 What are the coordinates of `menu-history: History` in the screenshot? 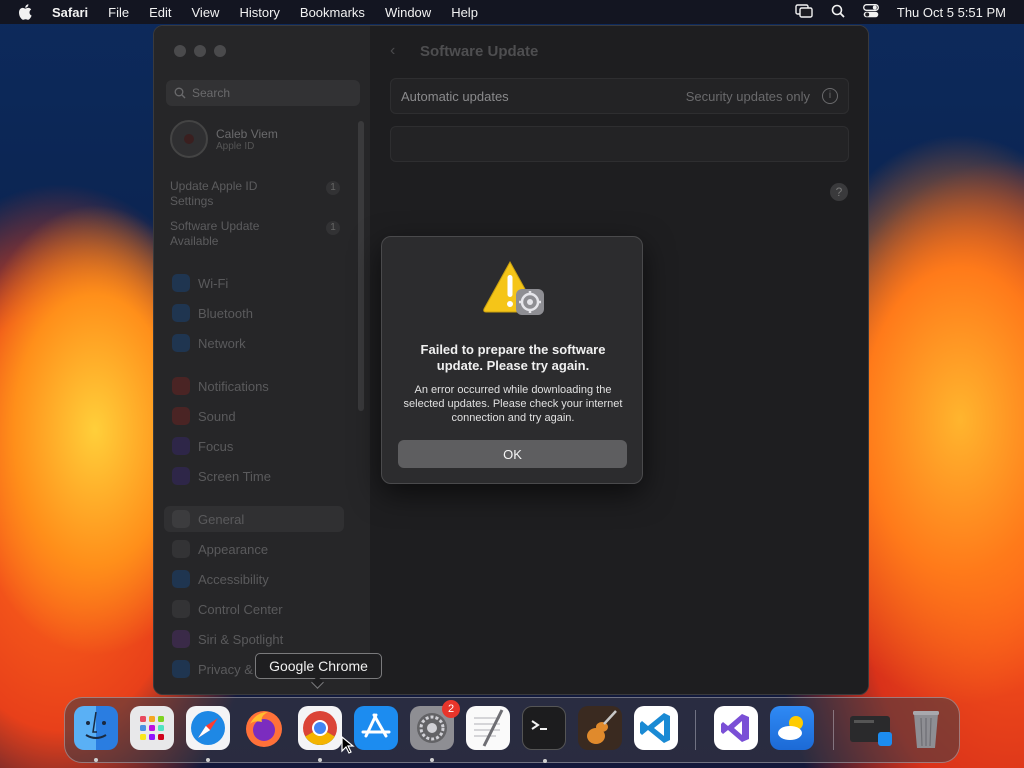 It's located at (259, 12).